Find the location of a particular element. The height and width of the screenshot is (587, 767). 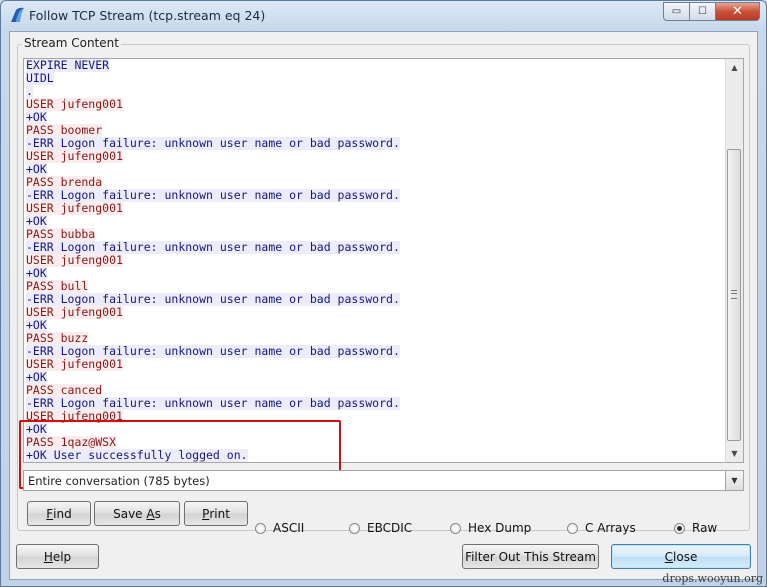

scroll-down-arrow-icon: ▼ is located at coordinates (734, 453).